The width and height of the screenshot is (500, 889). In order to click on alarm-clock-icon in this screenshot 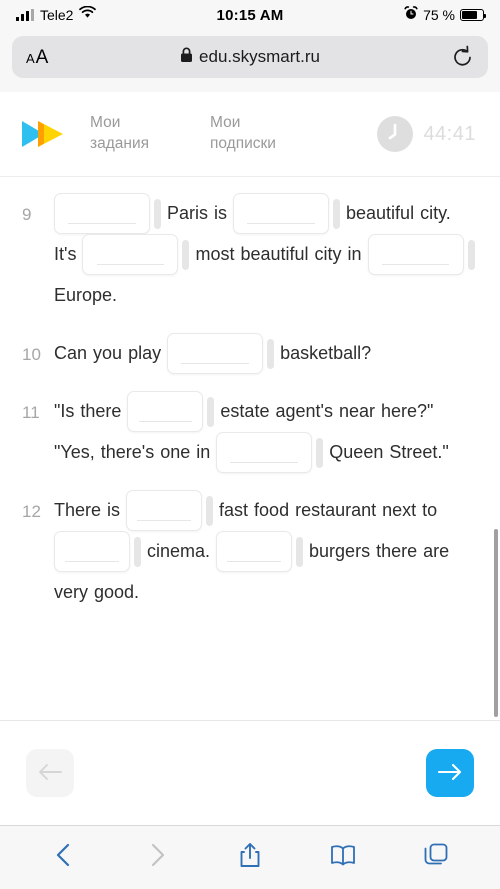, I will do `click(411, 15)`.